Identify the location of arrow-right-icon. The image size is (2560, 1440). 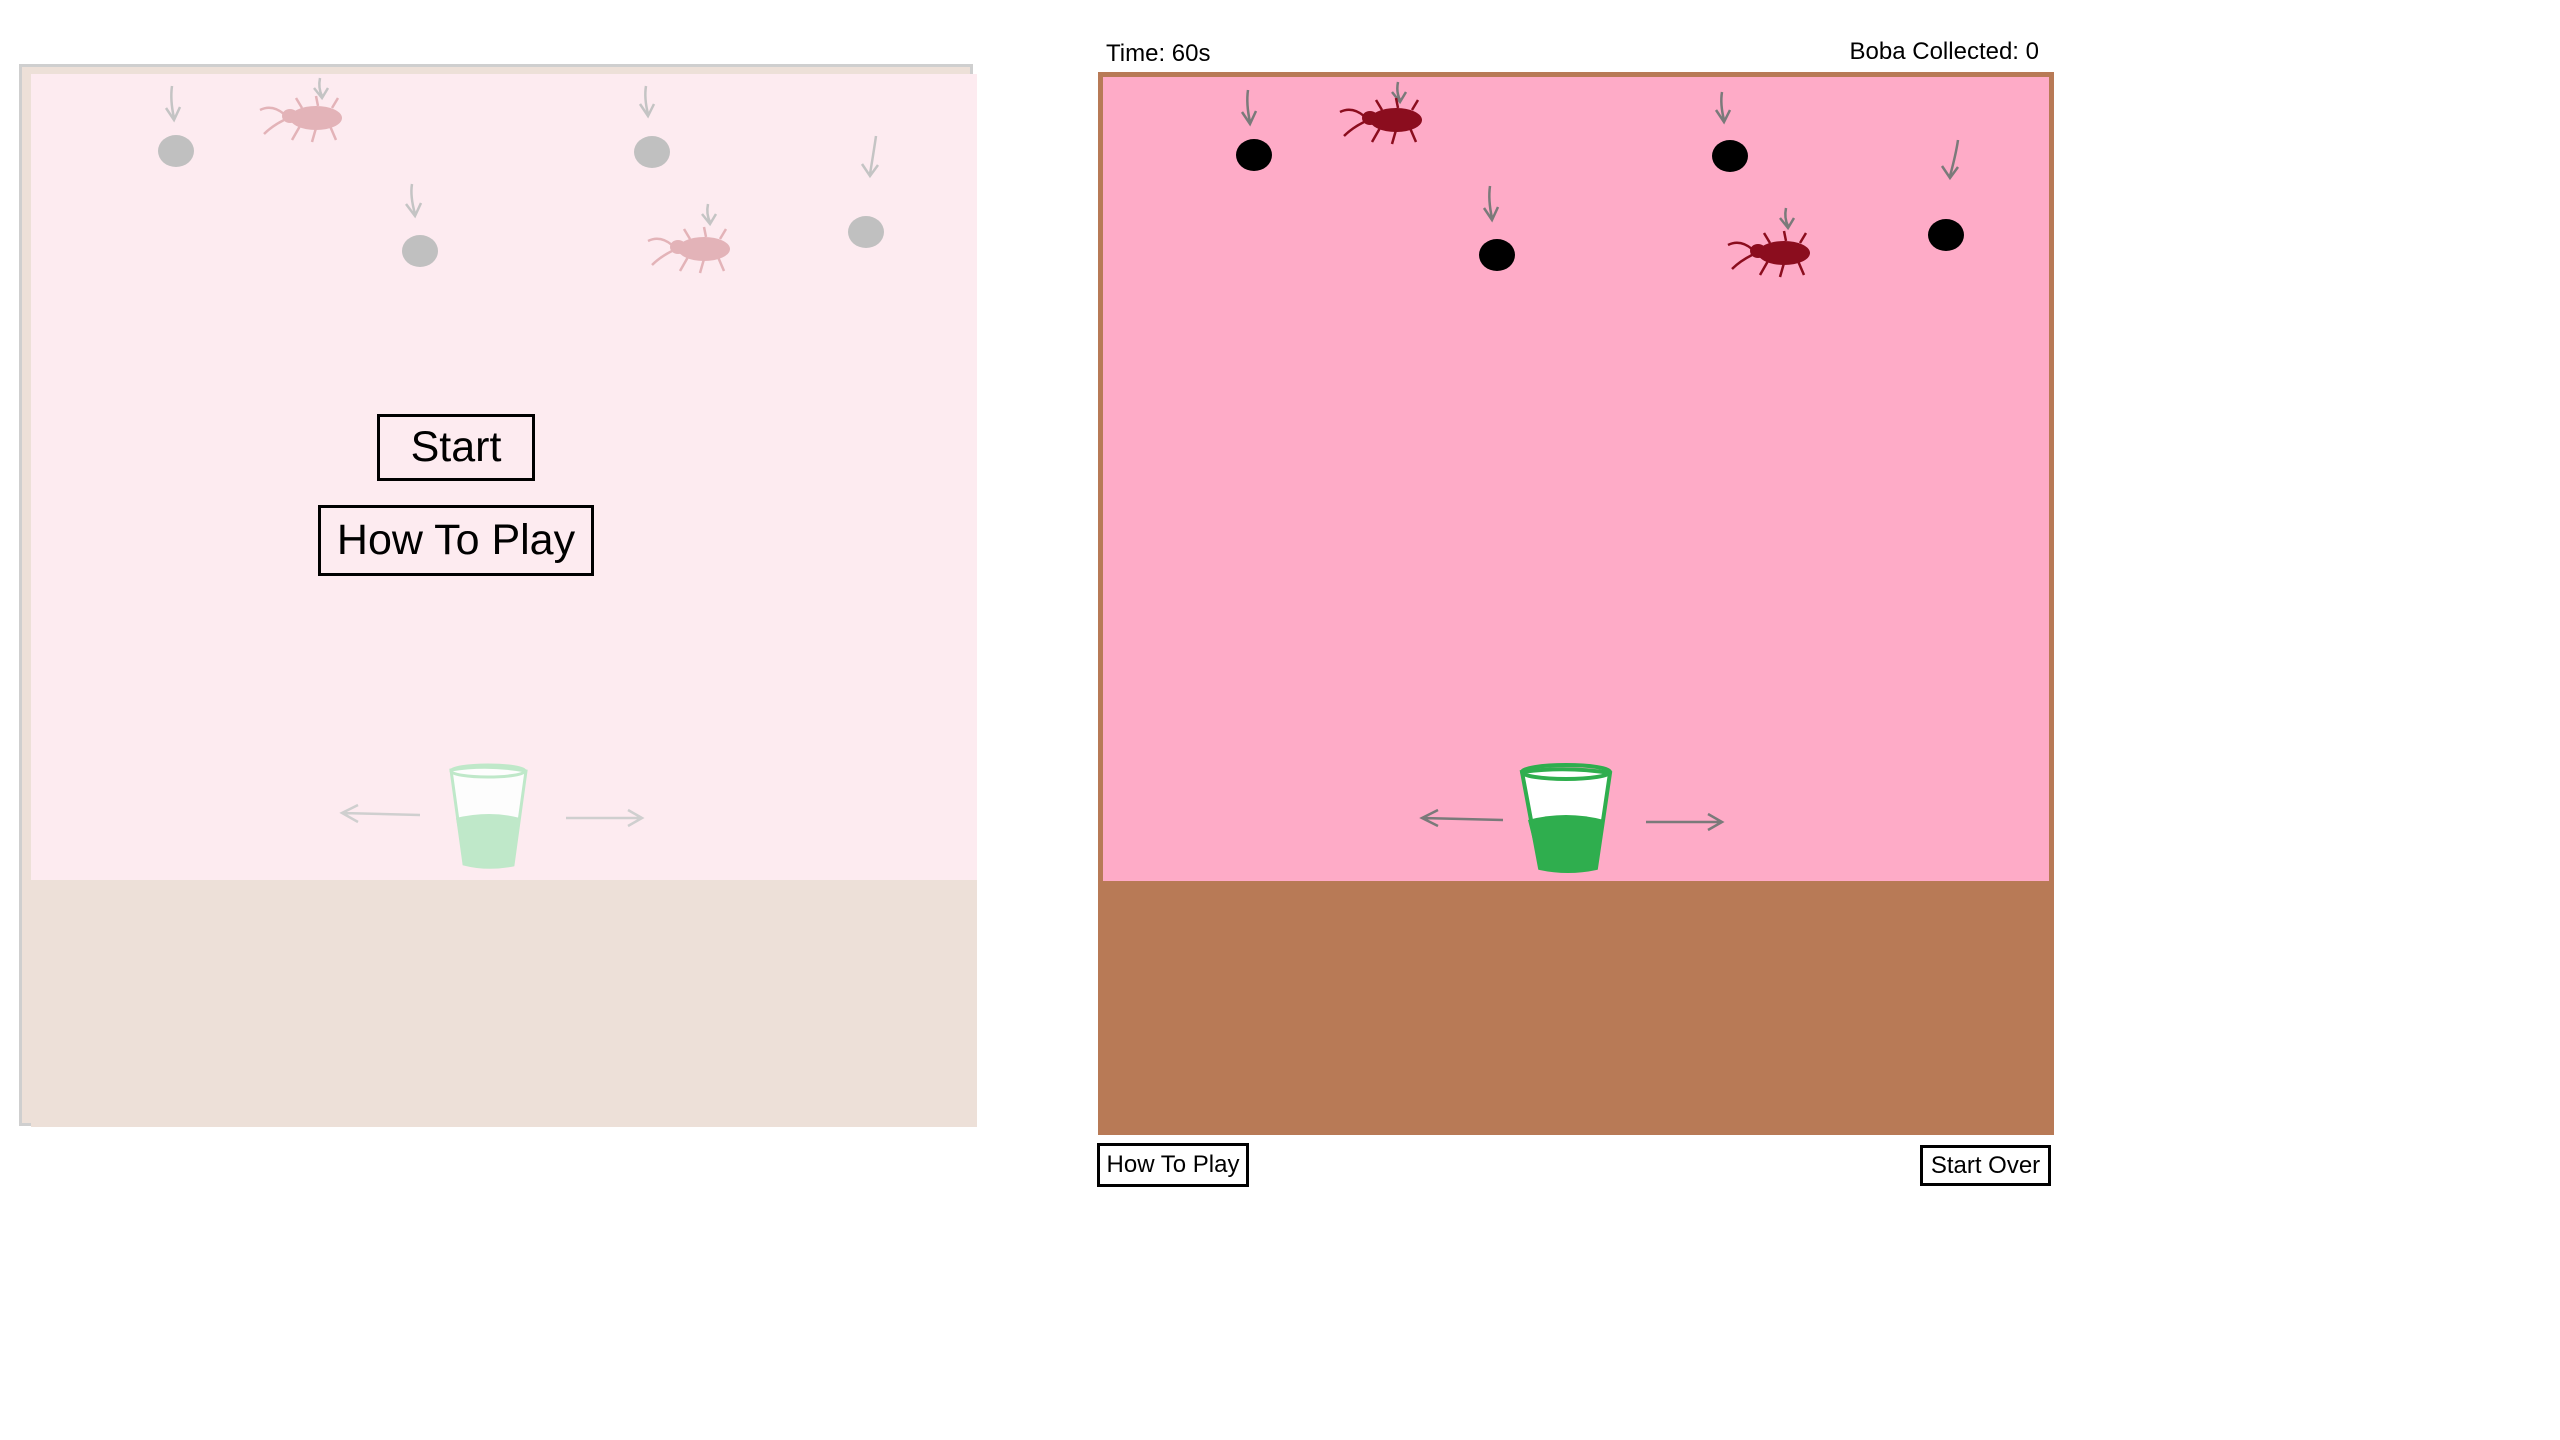
(1685, 822).